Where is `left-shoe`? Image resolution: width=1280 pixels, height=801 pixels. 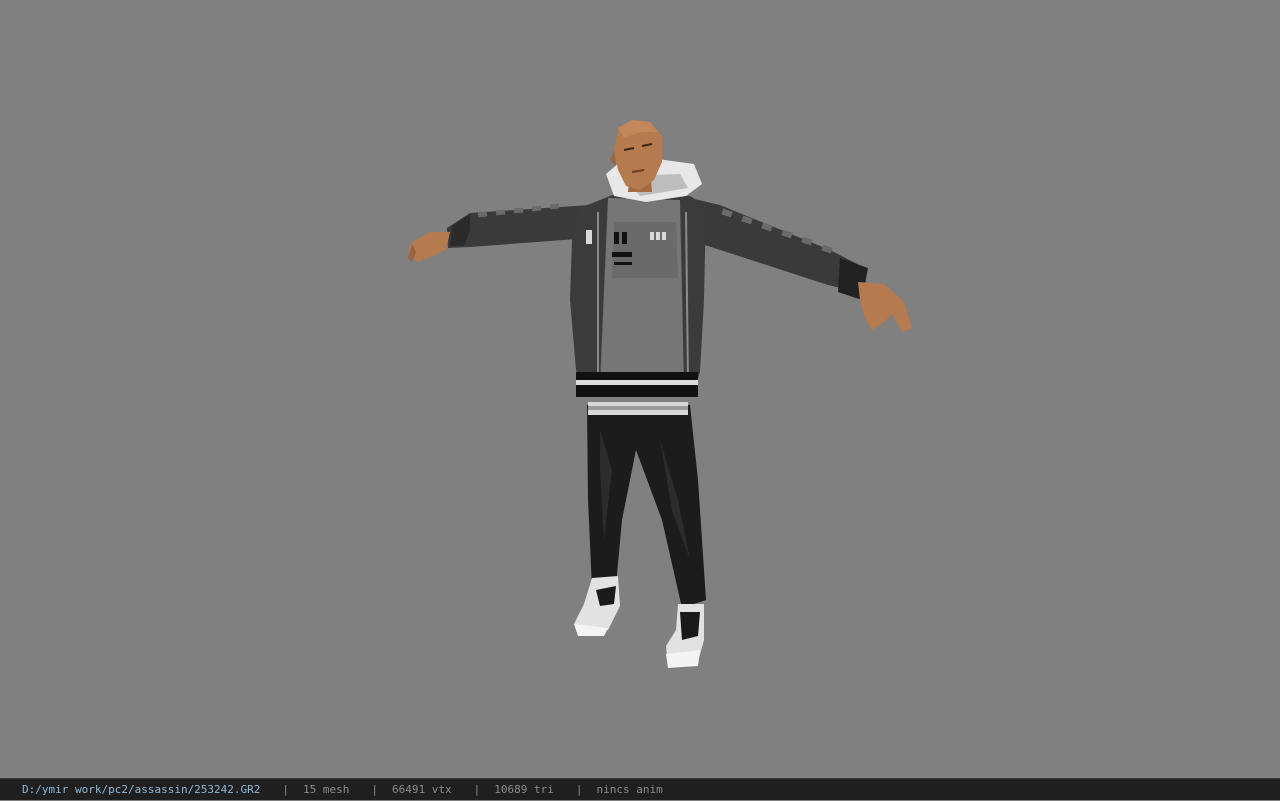 left-shoe is located at coordinates (597, 606).